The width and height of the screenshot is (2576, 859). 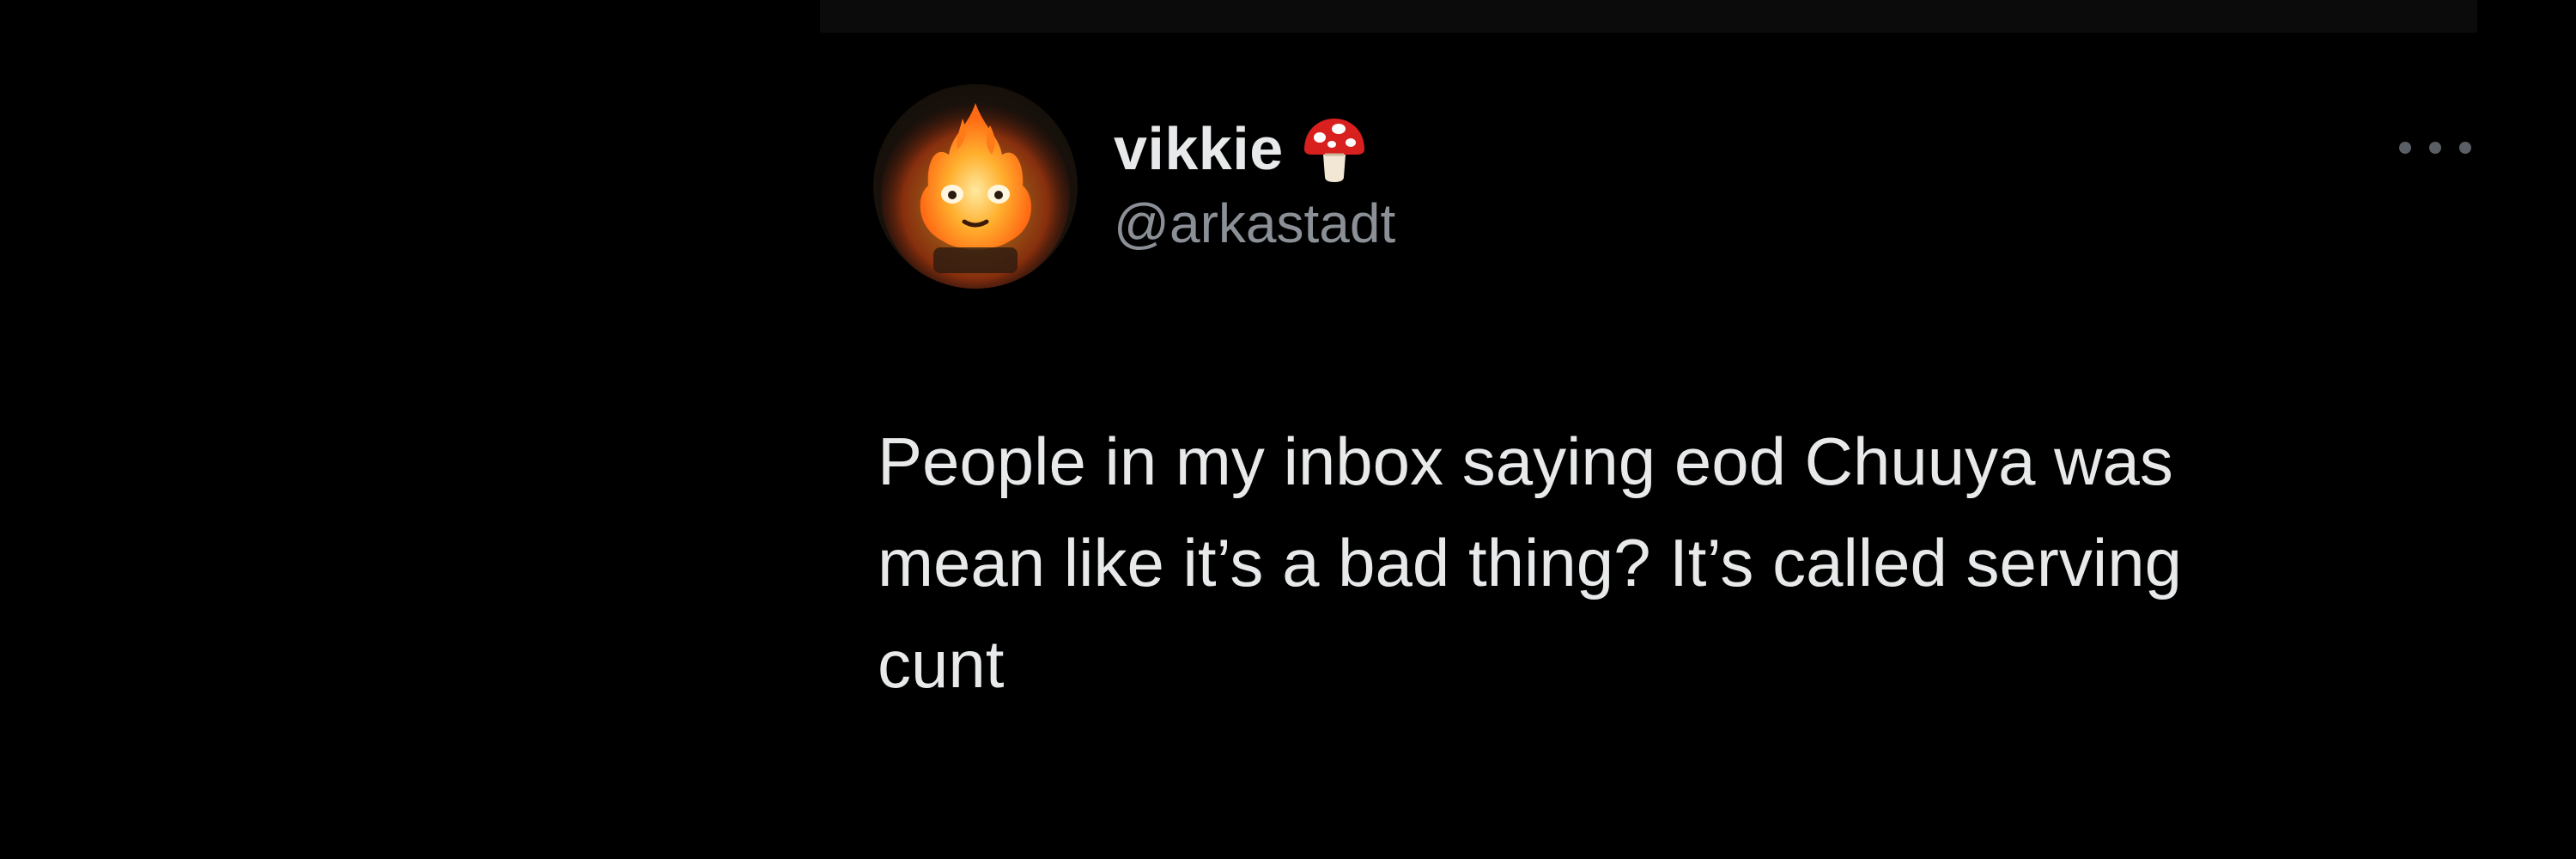 I want to click on author-name-row: vikkie, so click(x=1242, y=149).